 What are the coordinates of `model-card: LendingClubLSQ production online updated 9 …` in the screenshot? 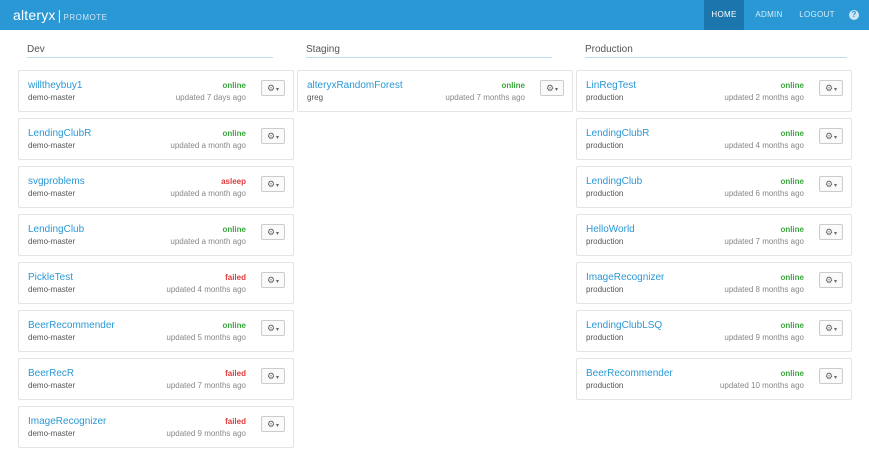 It's located at (714, 331).